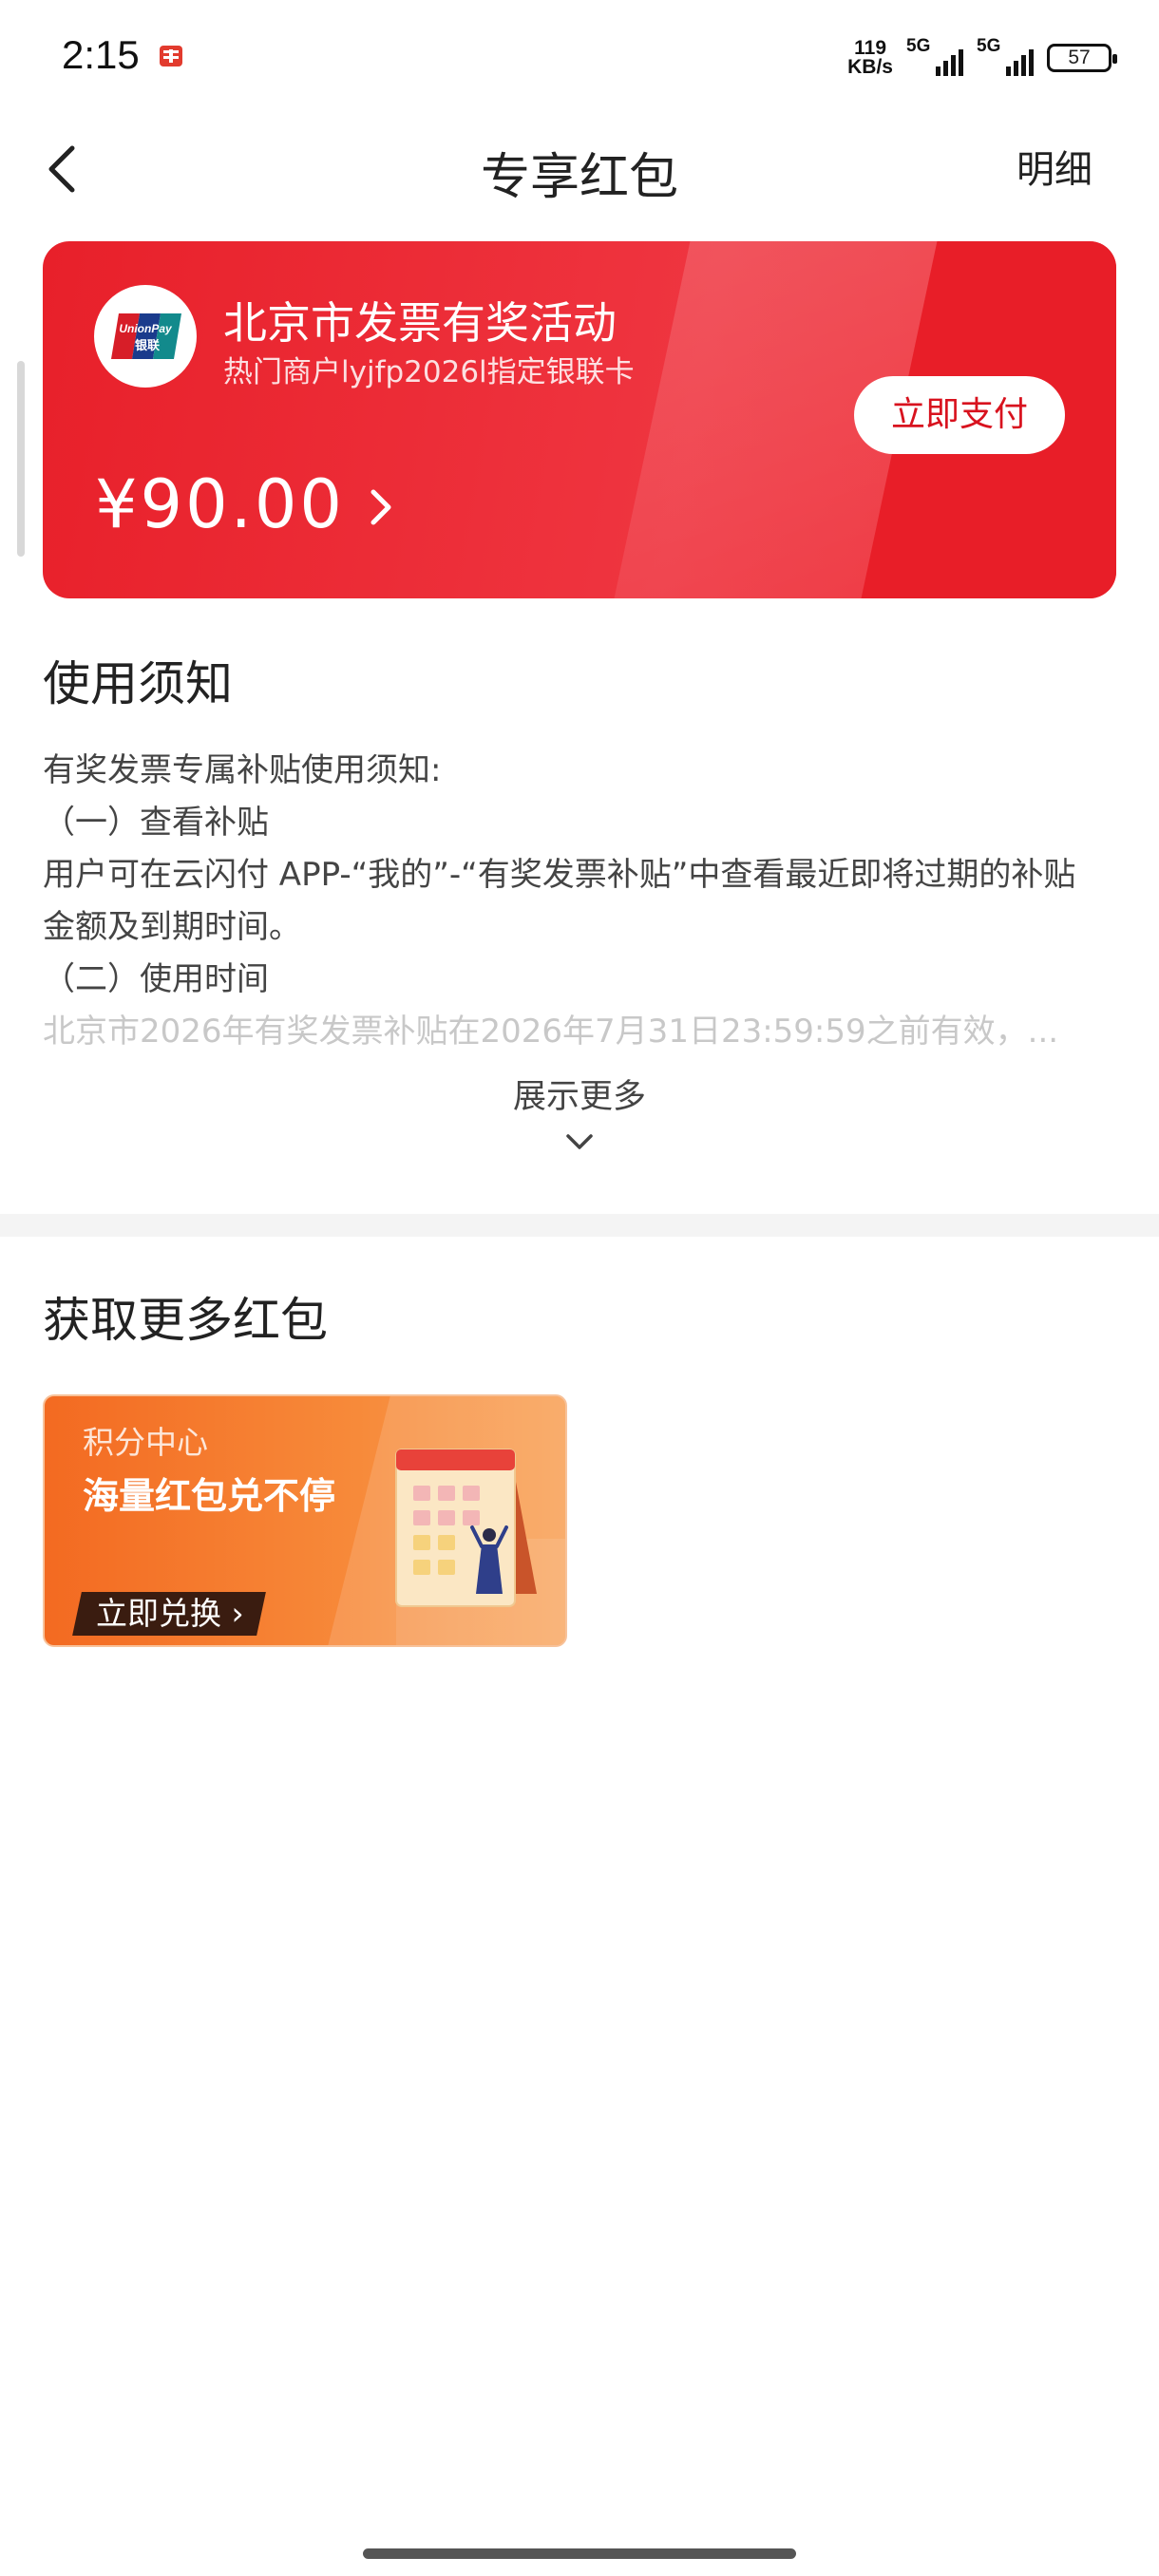  What do you see at coordinates (101, 54) in the screenshot?
I see `status-time: 2:15` at bounding box center [101, 54].